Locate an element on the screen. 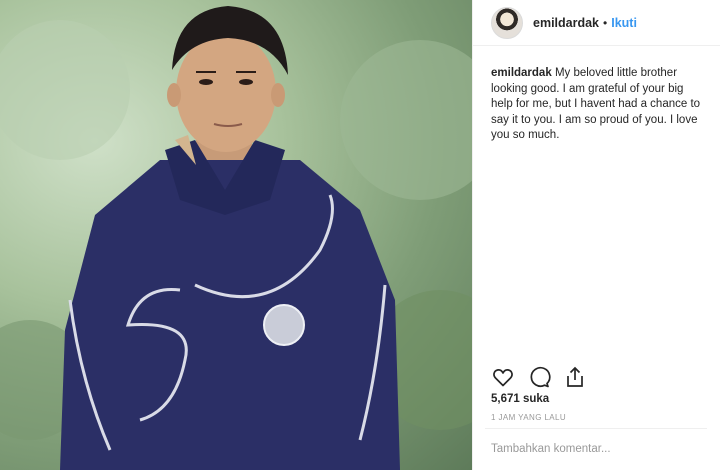 The height and width of the screenshot is (470, 720). avatar is located at coordinates (507, 22).